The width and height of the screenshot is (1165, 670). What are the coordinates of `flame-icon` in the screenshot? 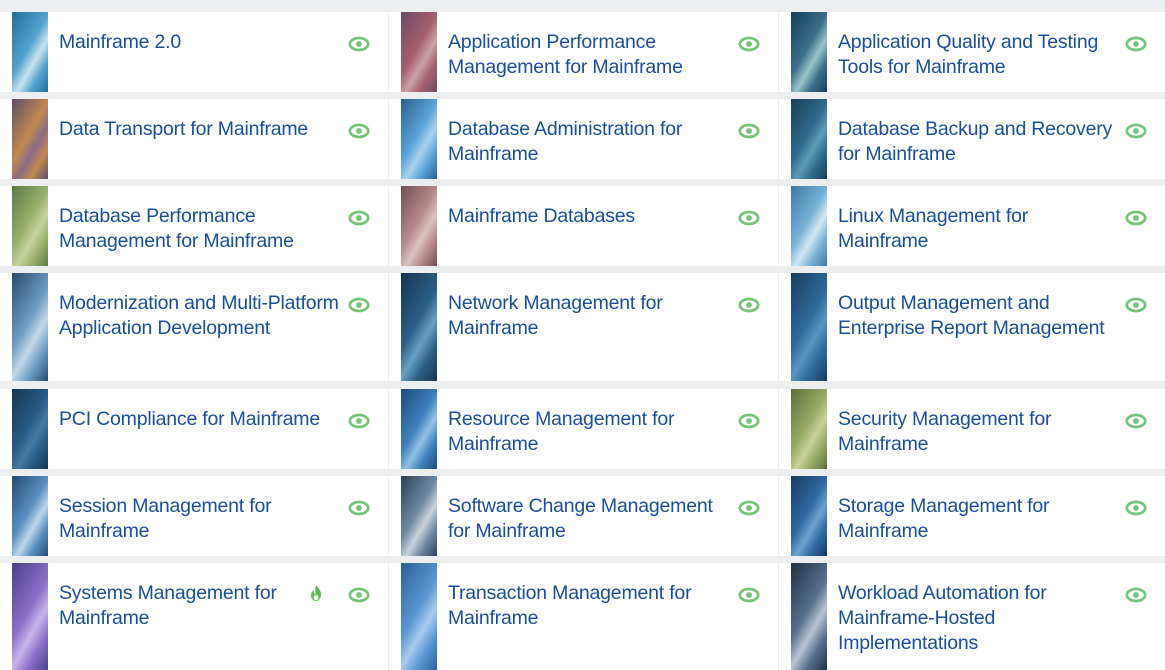 It's located at (316, 593).